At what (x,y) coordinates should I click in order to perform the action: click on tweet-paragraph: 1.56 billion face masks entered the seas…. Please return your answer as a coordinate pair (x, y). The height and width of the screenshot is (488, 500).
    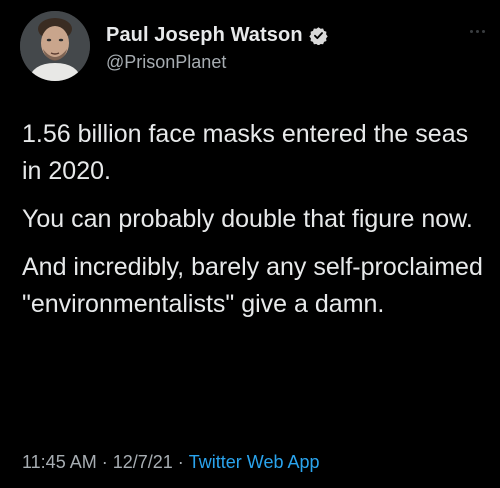
    Looking at the image, I should click on (245, 152).